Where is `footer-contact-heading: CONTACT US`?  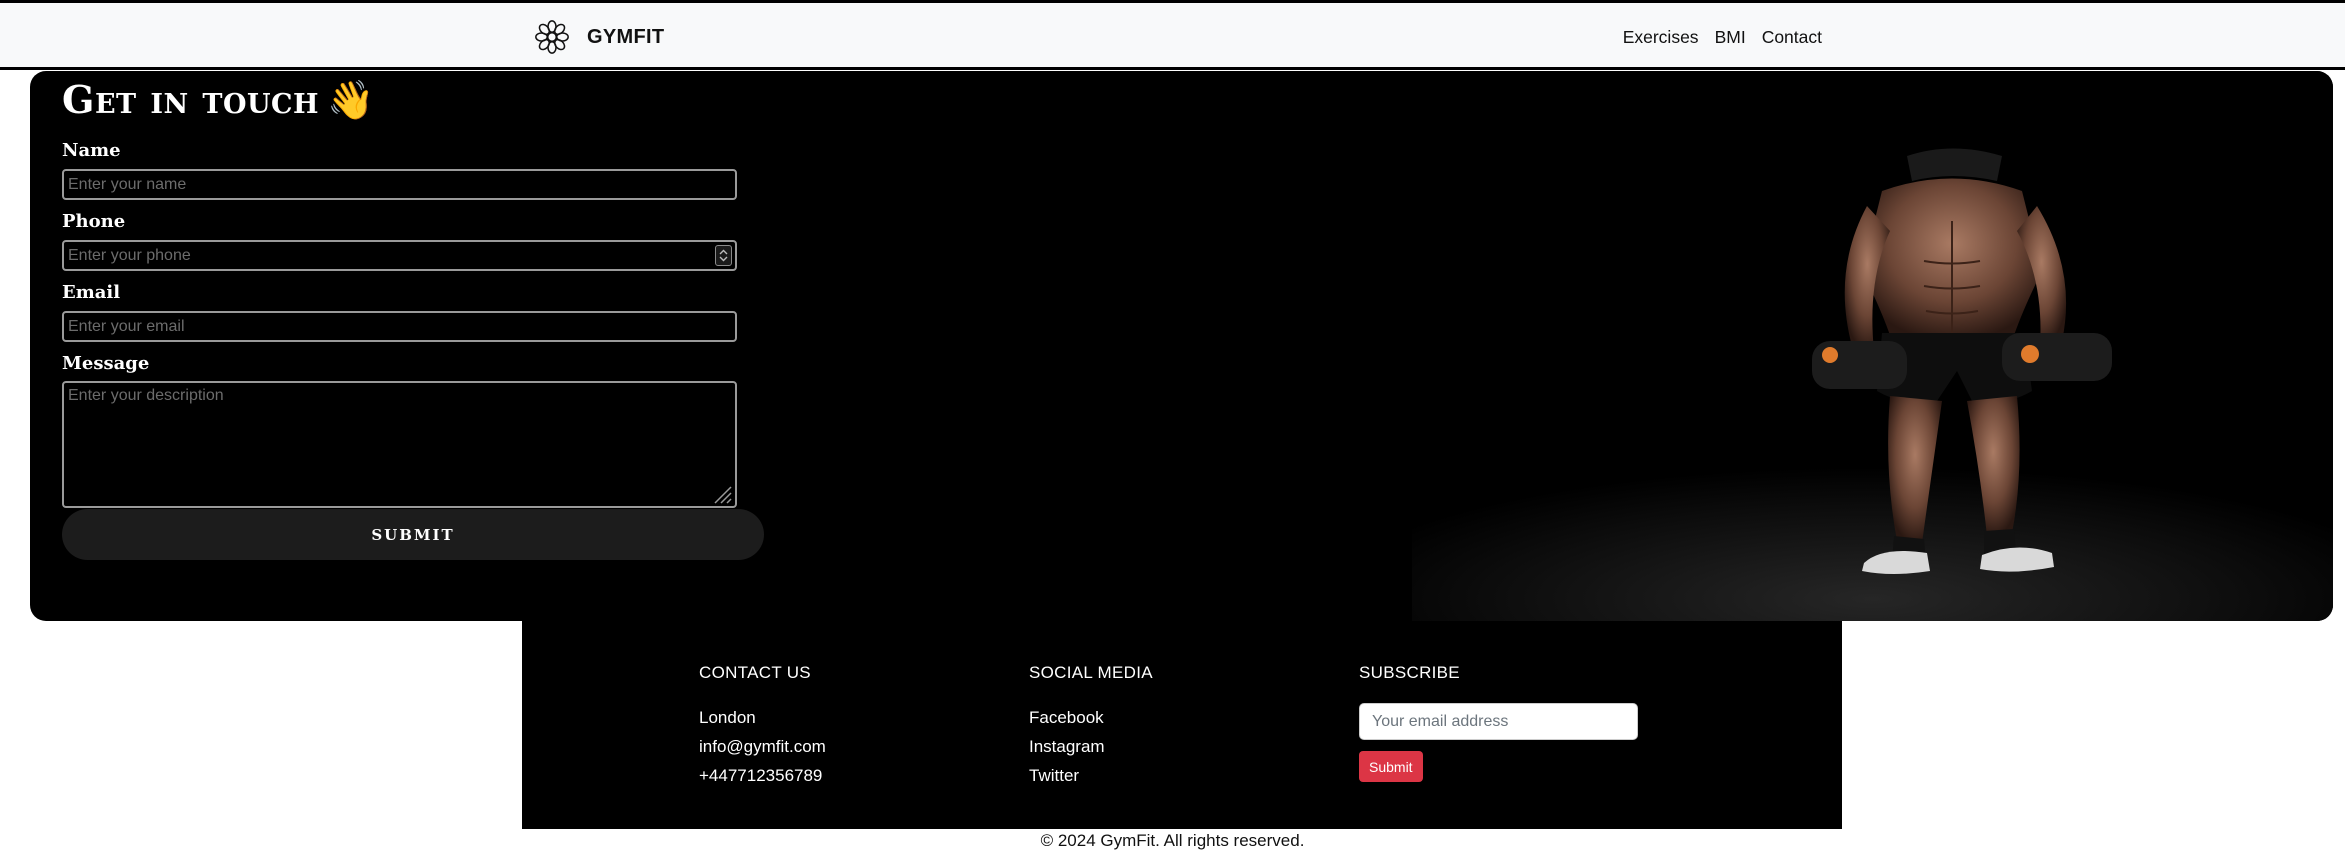 footer-contact-heading: CONTACT US is located at coordinates (755, 672).